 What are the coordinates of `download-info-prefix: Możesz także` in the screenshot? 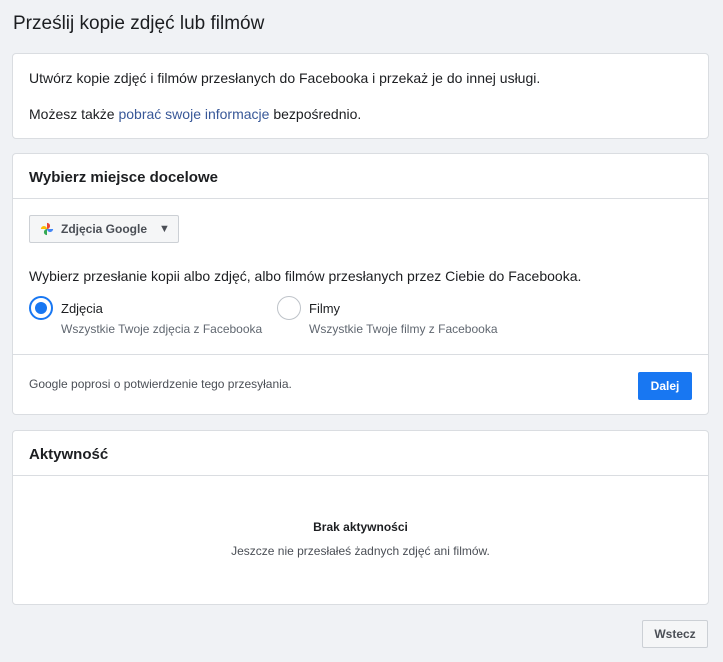 It's located at (74, 114).